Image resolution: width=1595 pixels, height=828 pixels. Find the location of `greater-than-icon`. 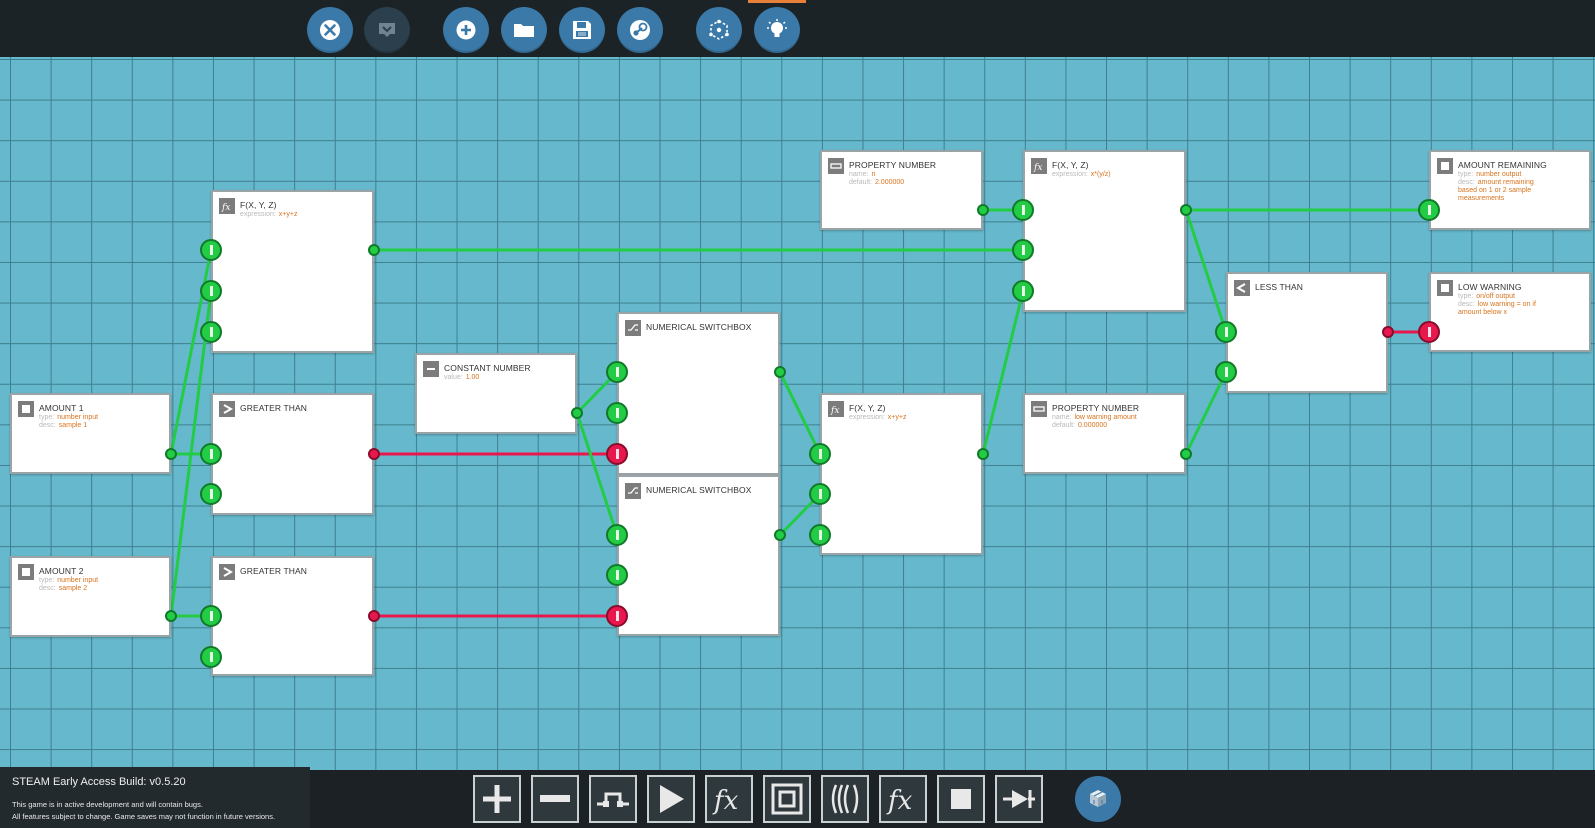

greater-than-icon is located at coordinates (227, 572).